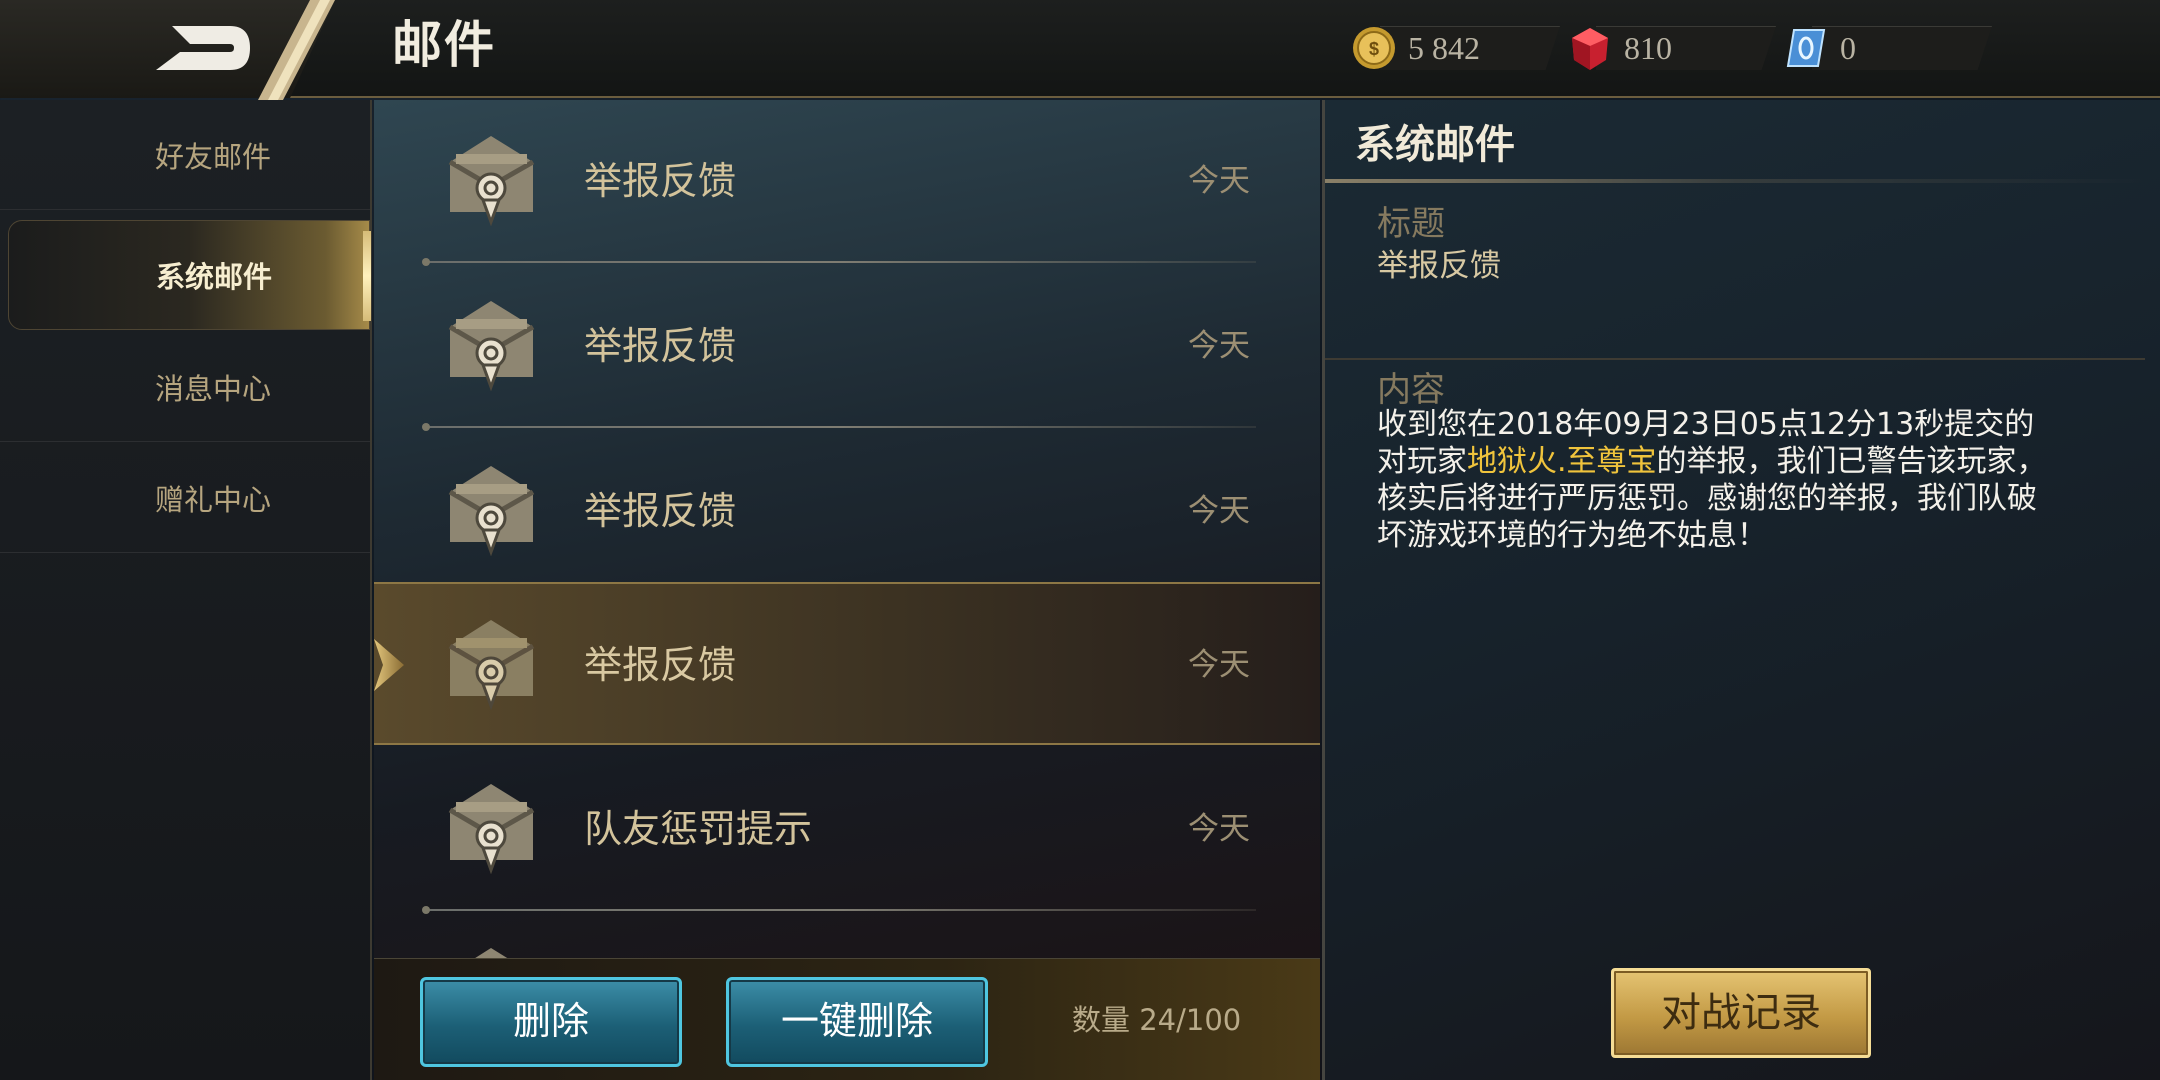  What do you see at coordinates (1411, 224) in the screenshot?
I see `subject-label: 标题` at bounding box center [1411, 224].